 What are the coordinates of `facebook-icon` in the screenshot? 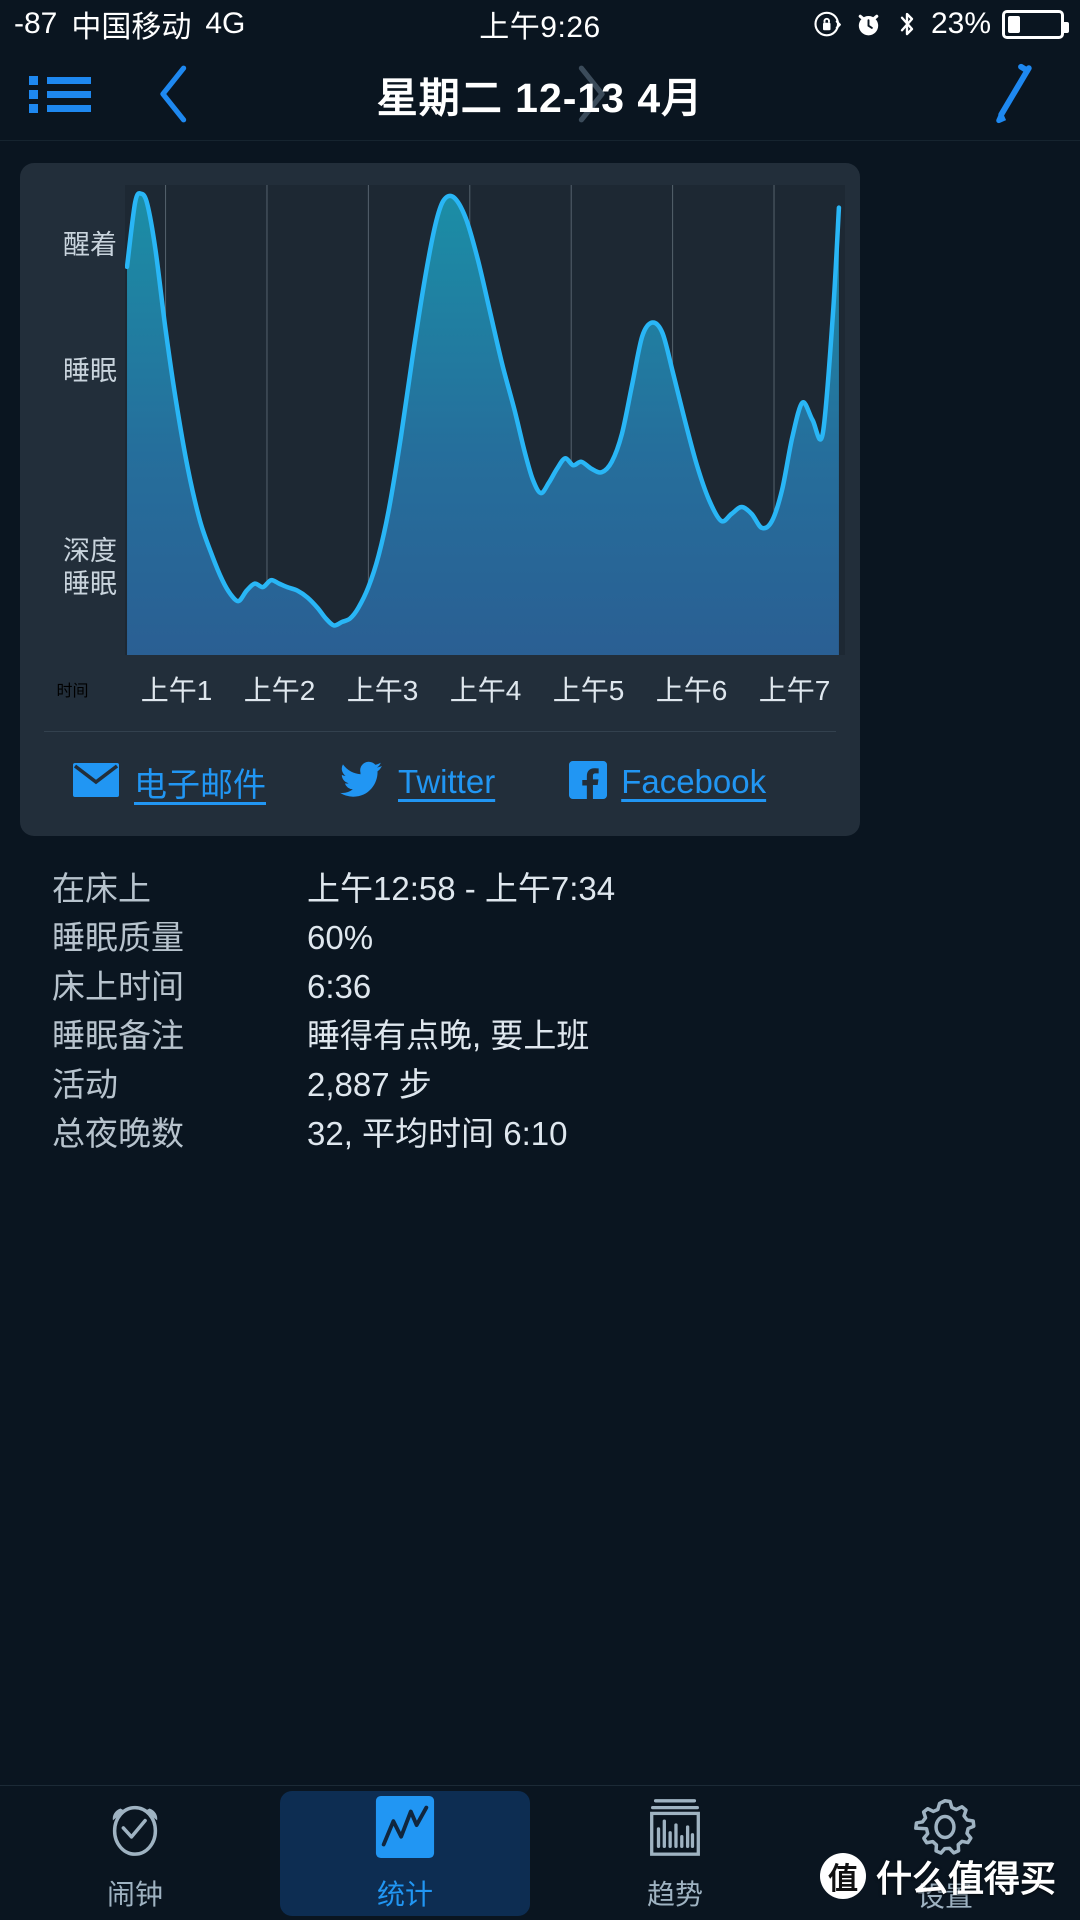 It's located at (588, 782).